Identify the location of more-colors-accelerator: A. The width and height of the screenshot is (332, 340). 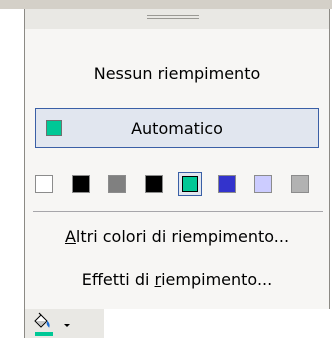
(70, 236).